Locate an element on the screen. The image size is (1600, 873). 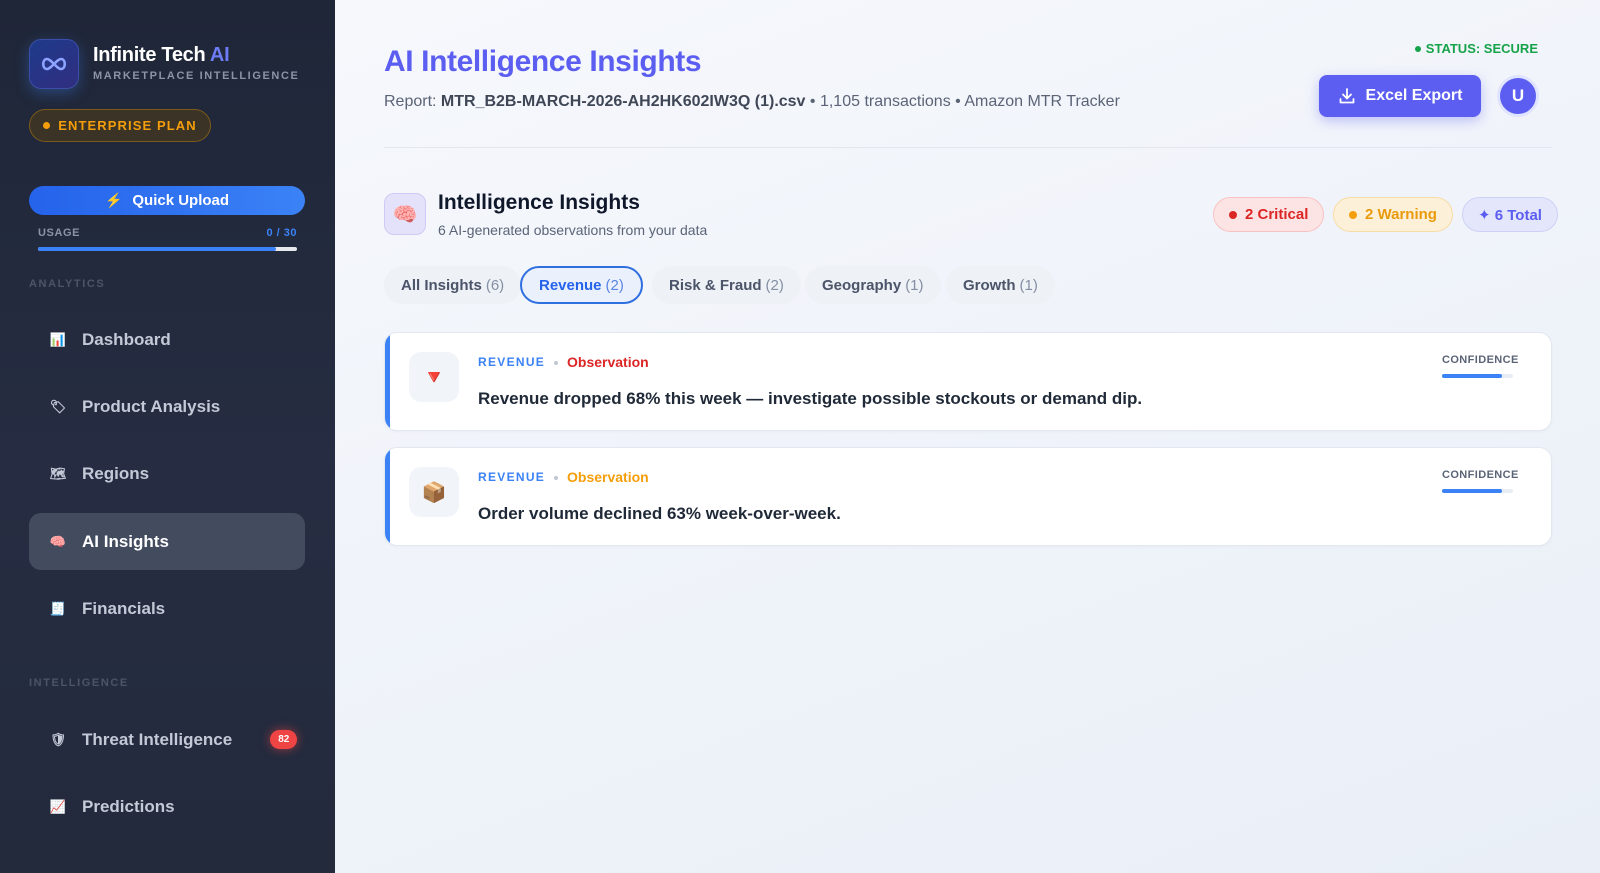
total-count-badge: ✦ 6 Total is located at coordinates (1510, 214).